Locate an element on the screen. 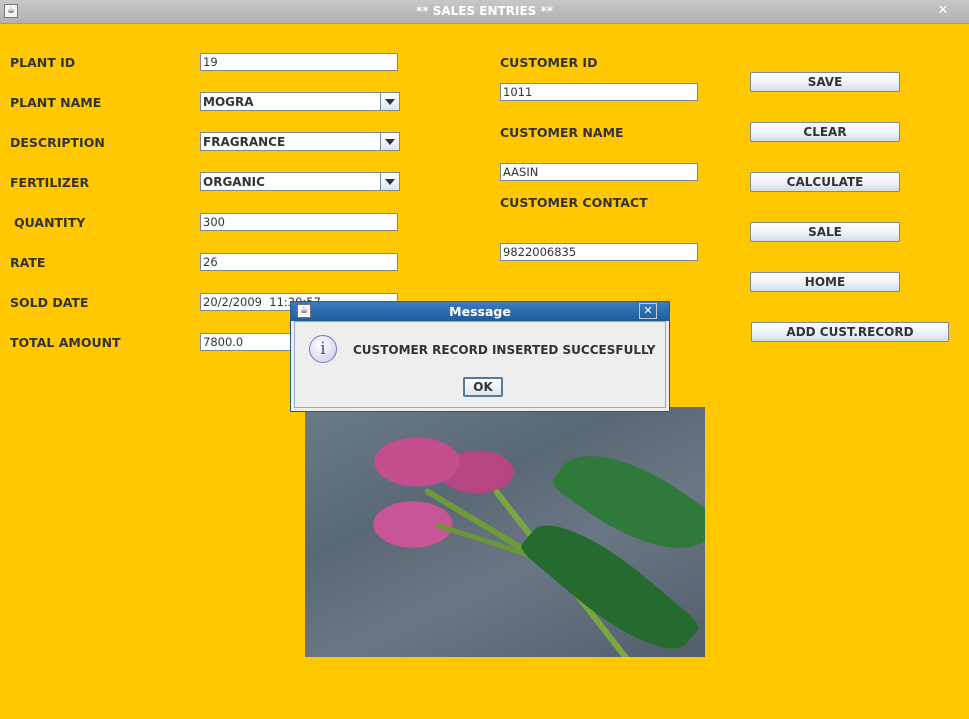 This screenshot has height=719, width=969. dialog-close-icon: ✕ is located at coordinates (648, 311).